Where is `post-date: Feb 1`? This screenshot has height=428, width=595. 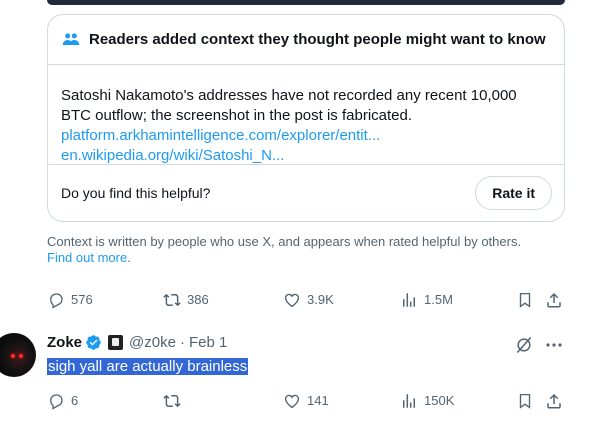
post-date: Feb 1 is located at coordinates (208, 342).